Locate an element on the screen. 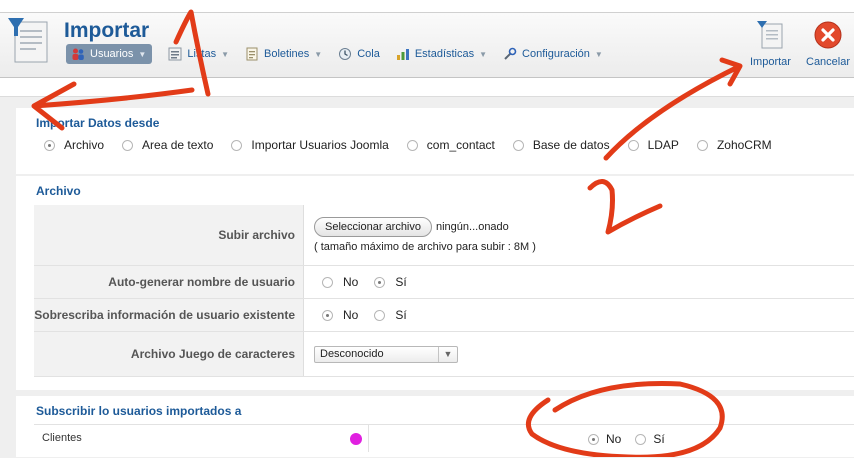 This screenshot has width=854, height=458. subscribe-yes-option: Sí is located at coordinates (650, 439).